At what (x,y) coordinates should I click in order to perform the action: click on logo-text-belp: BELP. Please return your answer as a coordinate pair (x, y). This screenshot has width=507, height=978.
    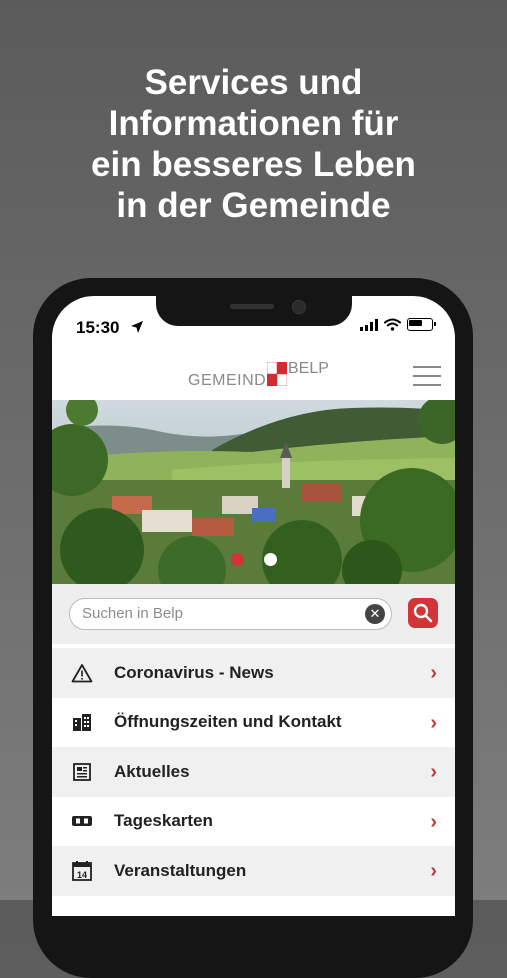
    Looking at the image, I should click on (308, 368).